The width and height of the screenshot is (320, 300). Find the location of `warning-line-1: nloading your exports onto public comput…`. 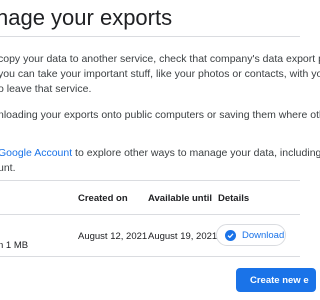

warning-line-1: nloading your exports onto public comput… is located at coordinates (160, 115).